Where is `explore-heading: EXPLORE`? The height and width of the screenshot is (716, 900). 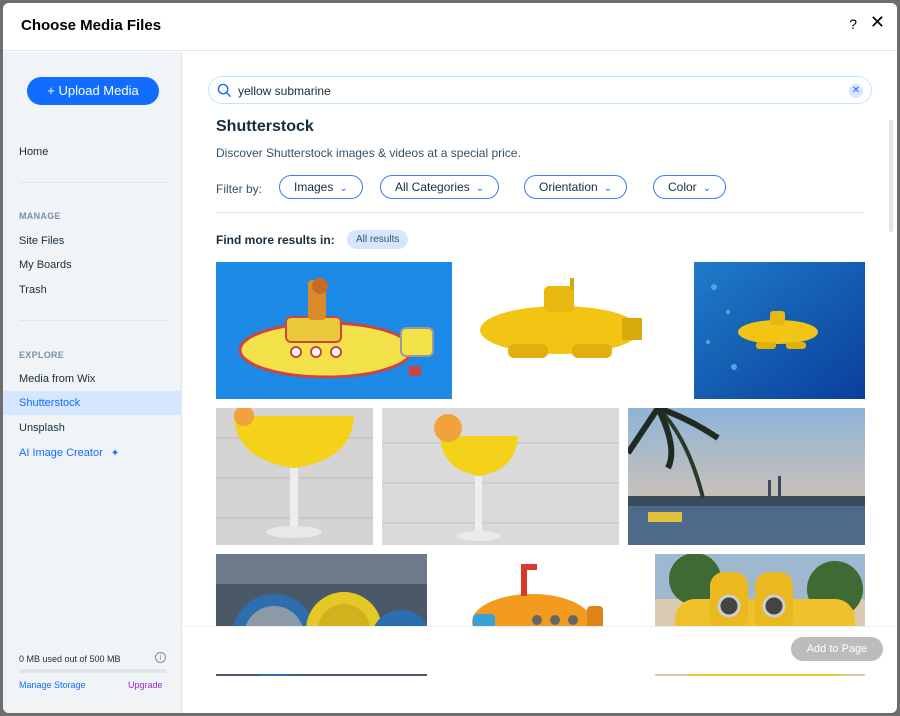
explore-heading: EXPLORE is located at coordinates (42, 355).